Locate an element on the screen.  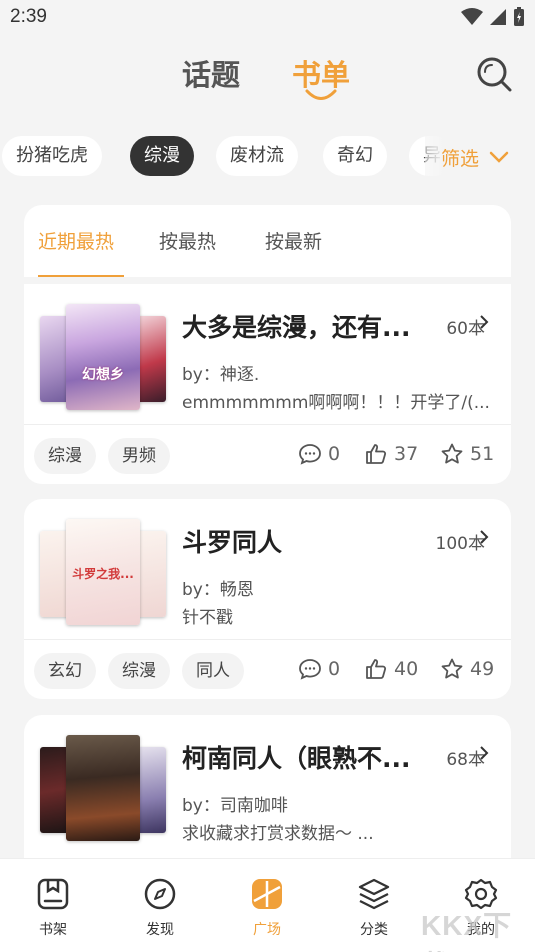
favorite-count: 51 is located at coordinates (482, 454).